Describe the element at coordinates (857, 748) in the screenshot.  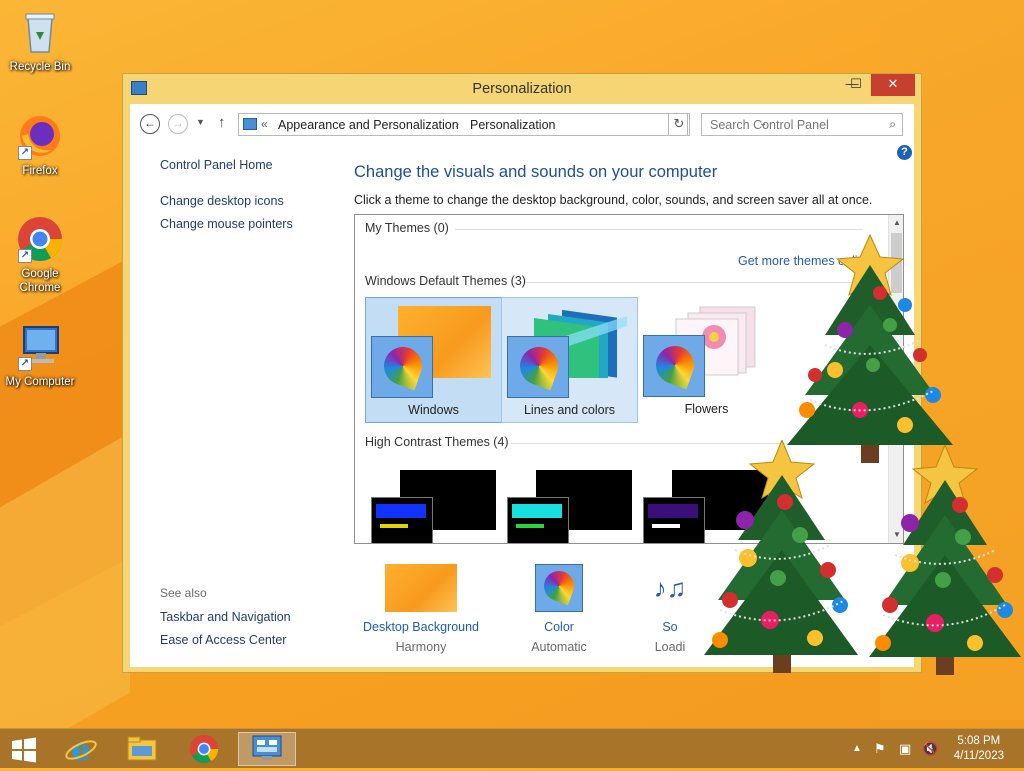
I see `show-hidden-icons-button: ▲` at that location.